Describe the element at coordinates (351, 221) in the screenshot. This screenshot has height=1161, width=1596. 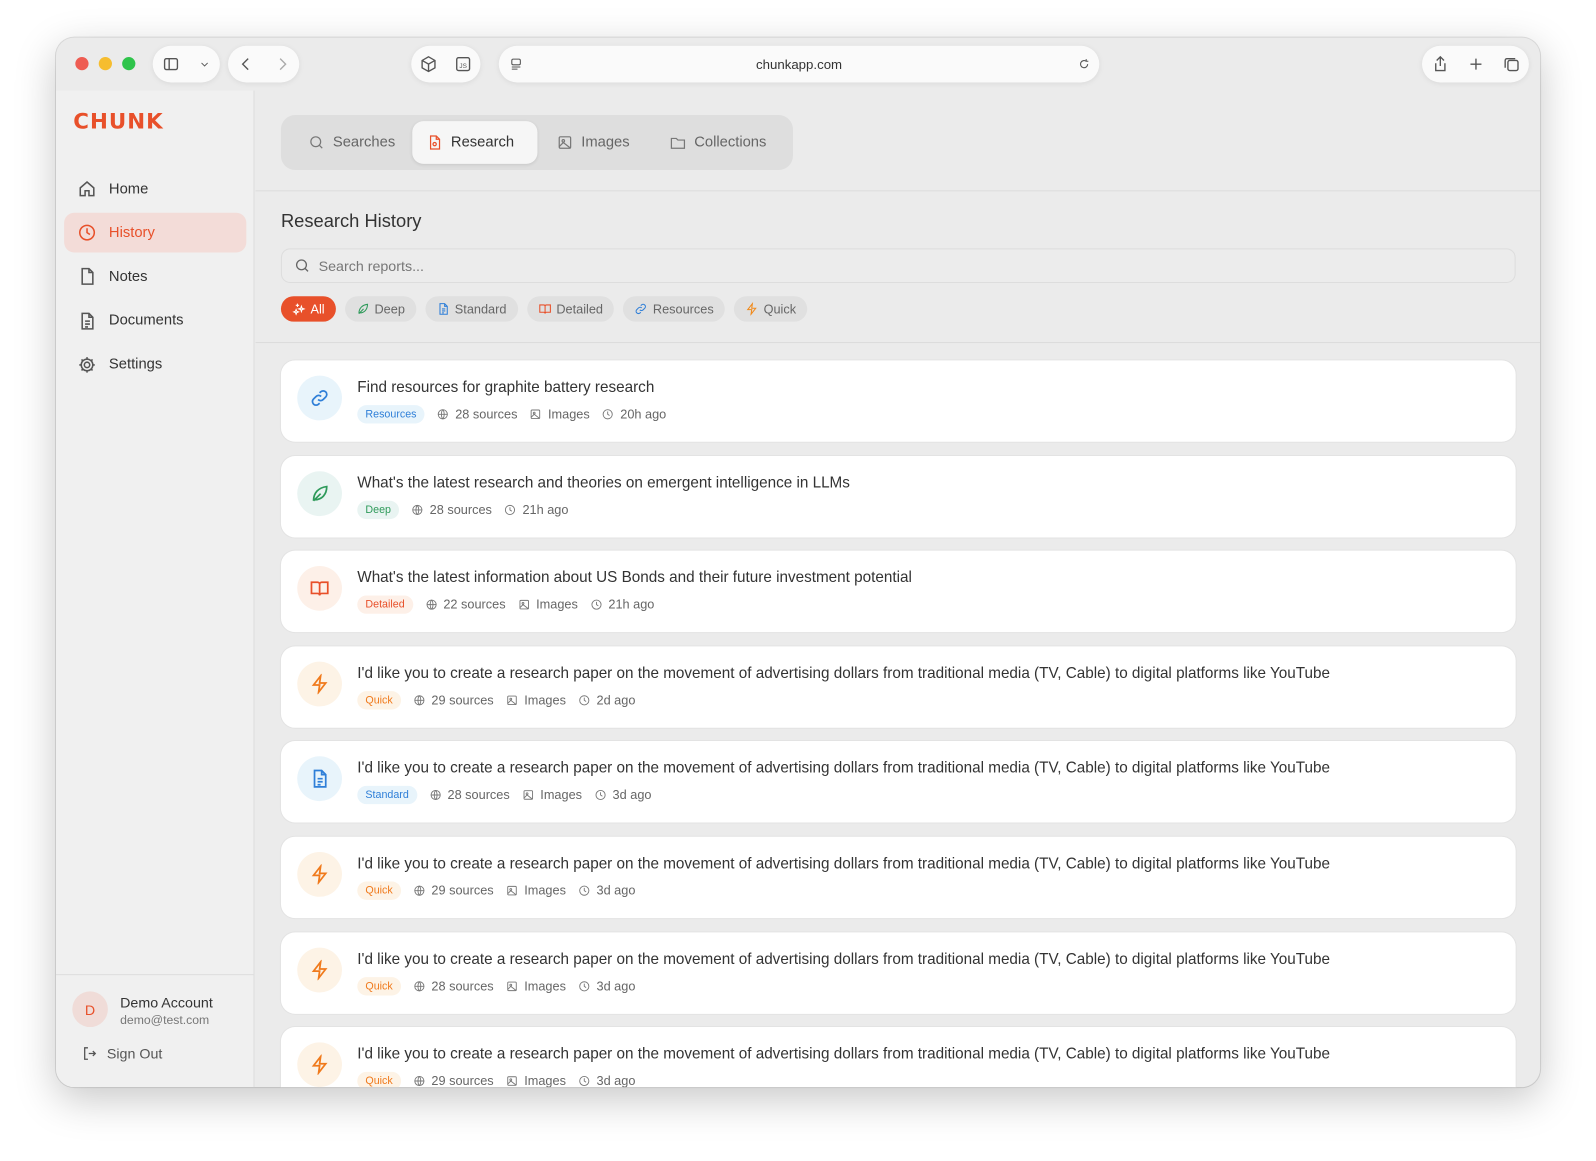
I see `page-title: Research History` at that location.